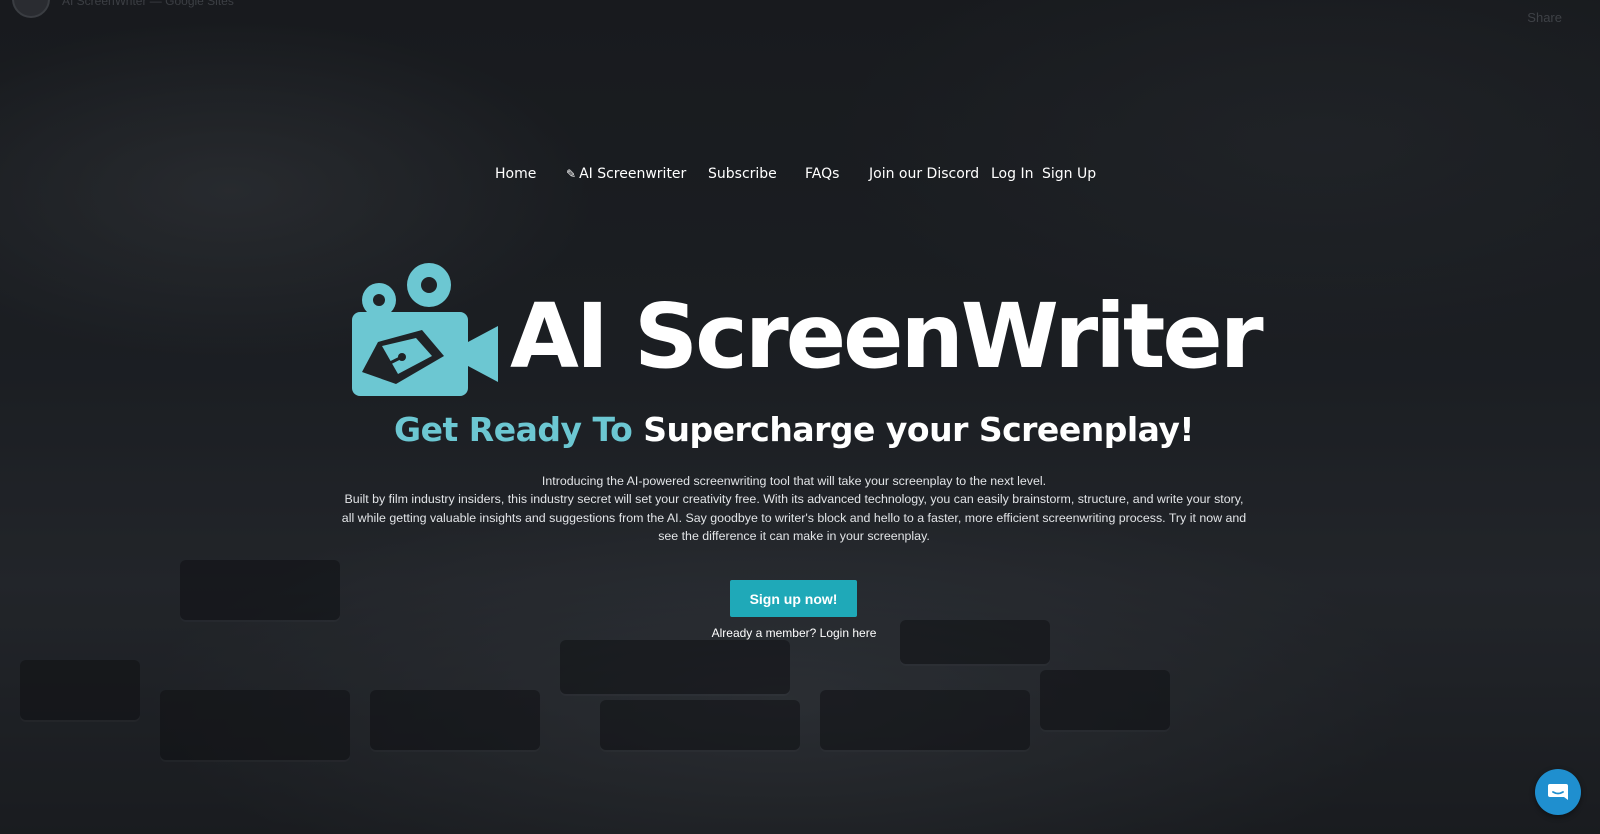 The height and width of the screenshot is (834, 1600). I want to click on site-title: AI ScreenWriter — Google Sites, so click(148, 4).